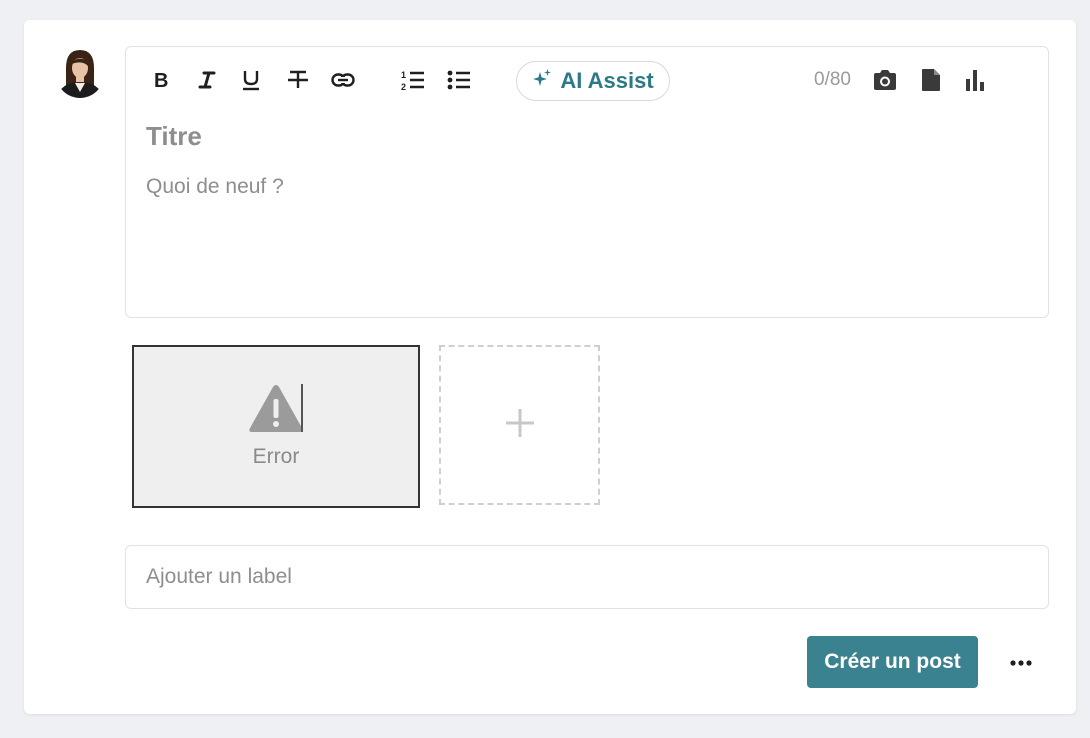 This screenshot has height=738, width=1090. Describe the element at coordinates (459, 80) in the screenshot. I see `bullet-list-icon` at that location.